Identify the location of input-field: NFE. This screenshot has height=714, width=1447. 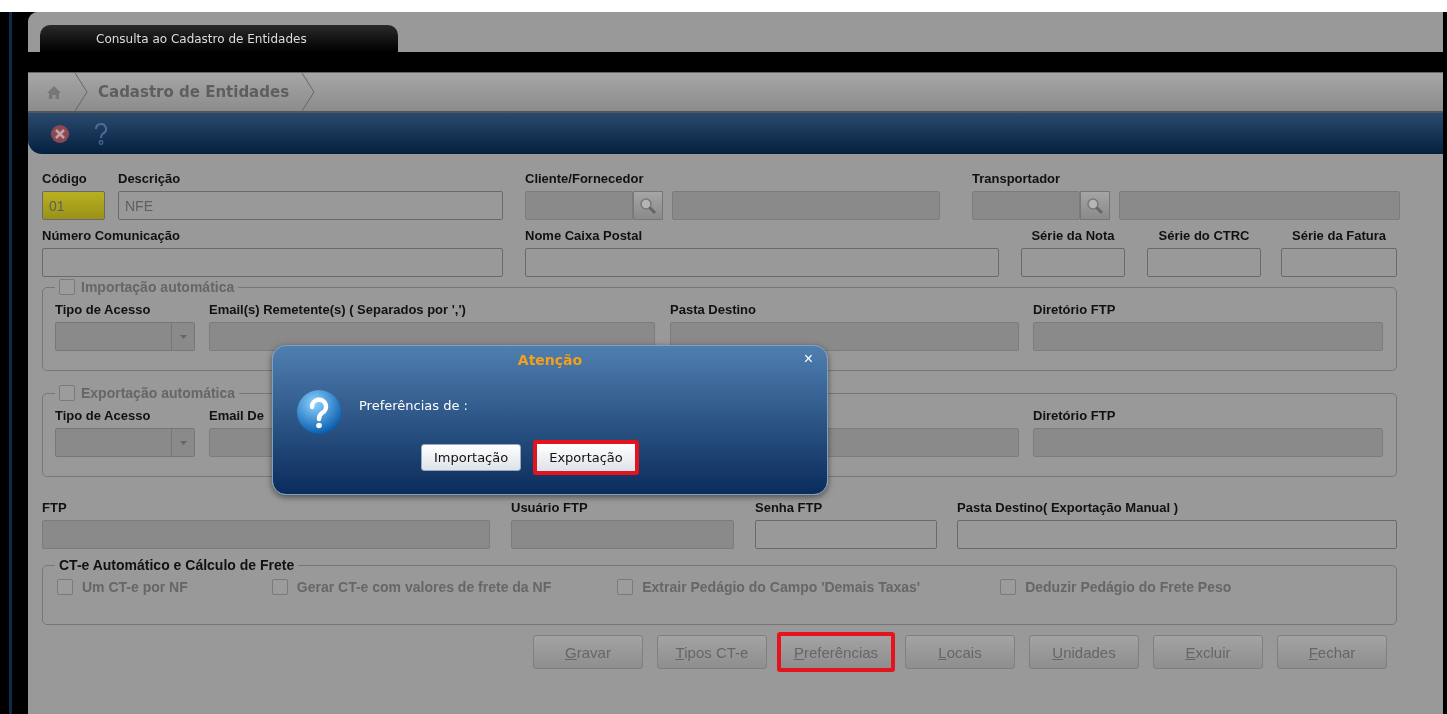
(310, 205).